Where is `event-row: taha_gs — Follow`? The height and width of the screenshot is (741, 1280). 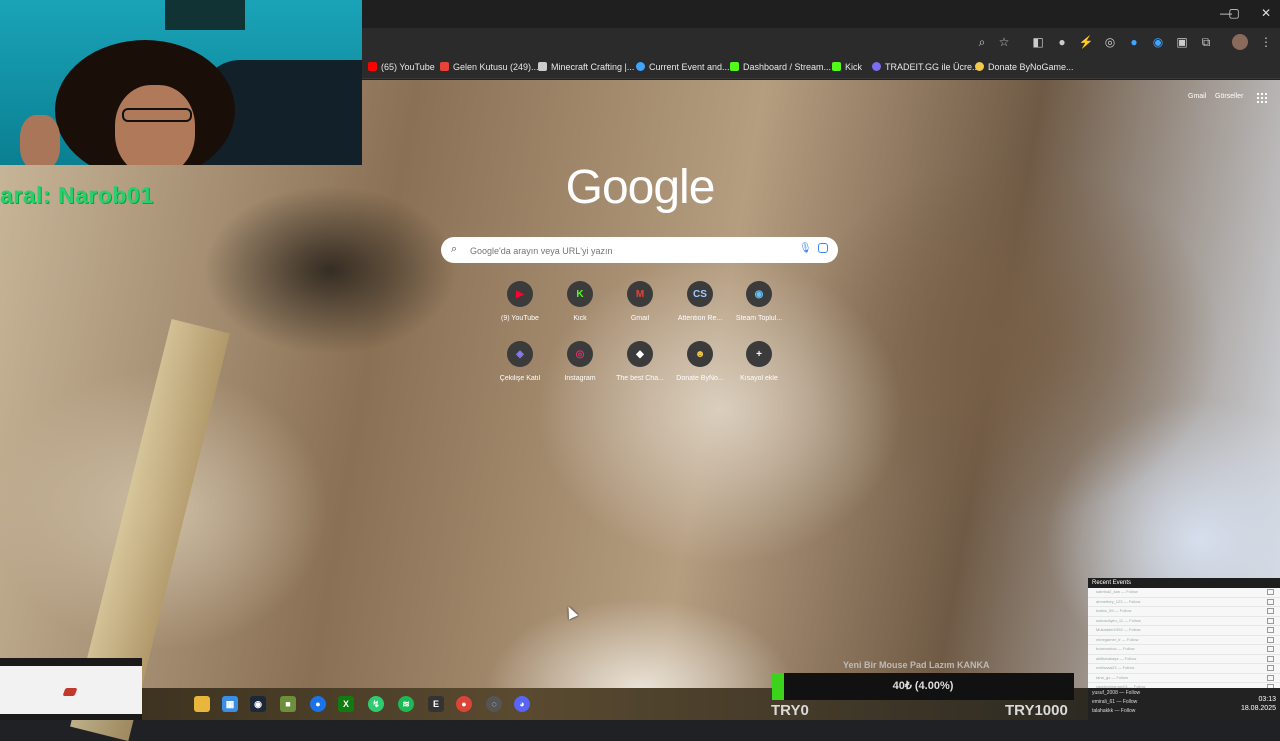 event-row: taha_gs — Follow is located at coordinates (1184, 678).